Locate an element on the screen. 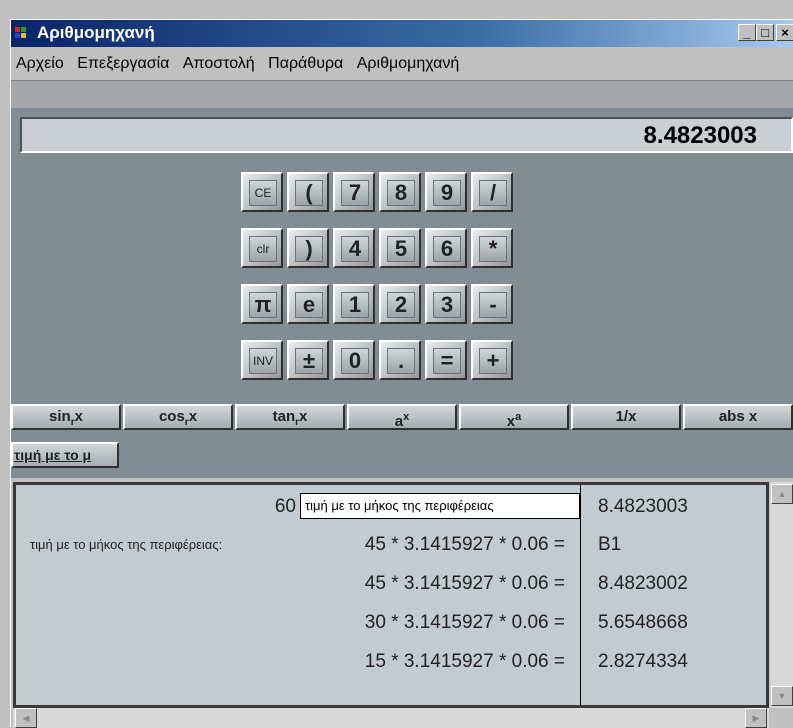 This screenshot has width=793, height=728. xa-base: x is located at coordinates (511, 421).